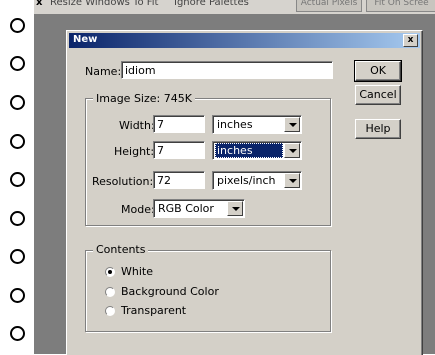  What do you see at coordinates (103, 71) in the screenshot?
I see `name-label: Name:` at bounding box center [103, 71].